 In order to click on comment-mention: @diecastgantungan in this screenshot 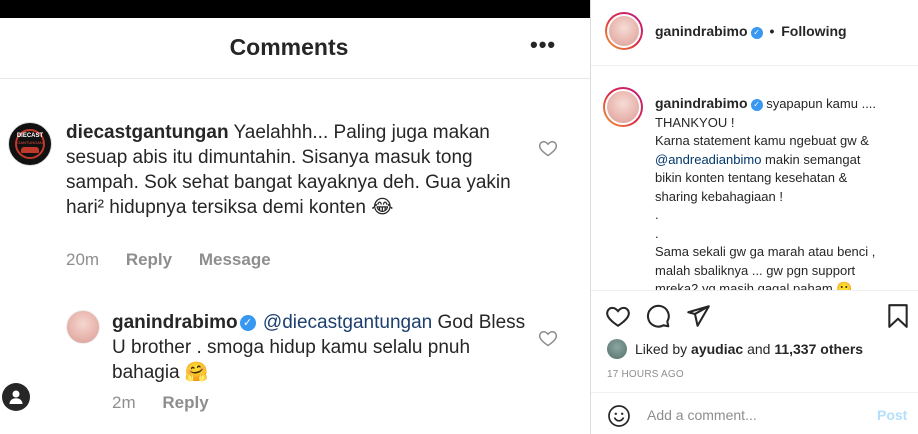, I will do `click(347, 322)`.